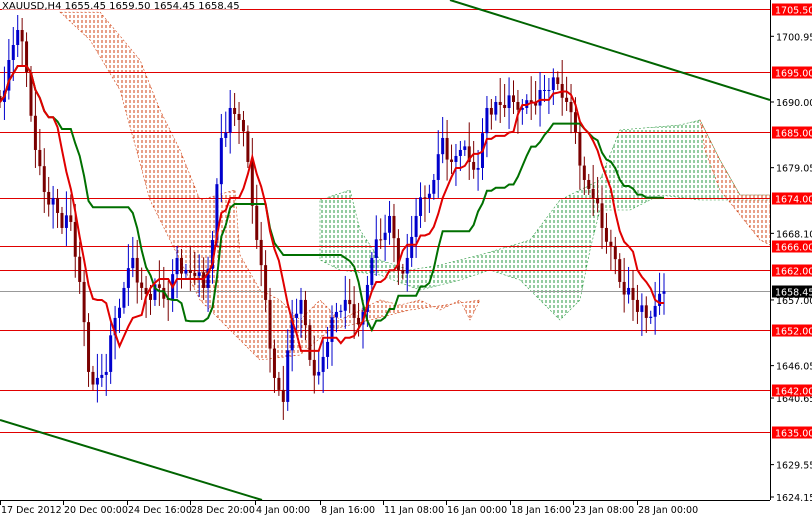  I want to click on level-label: 1674.00, so click(793, 200).